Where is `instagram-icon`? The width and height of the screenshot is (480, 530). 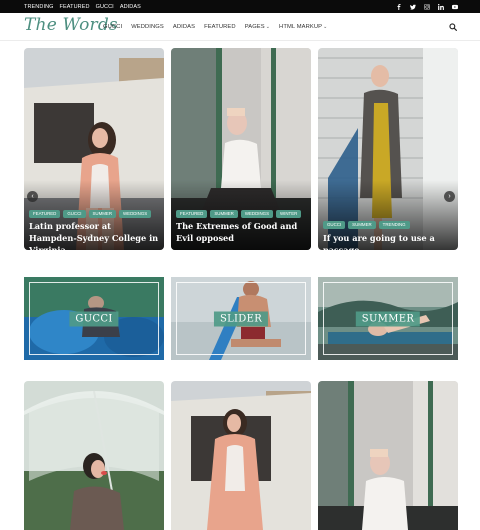 instagram-icon is located at coordinates (426, 6).